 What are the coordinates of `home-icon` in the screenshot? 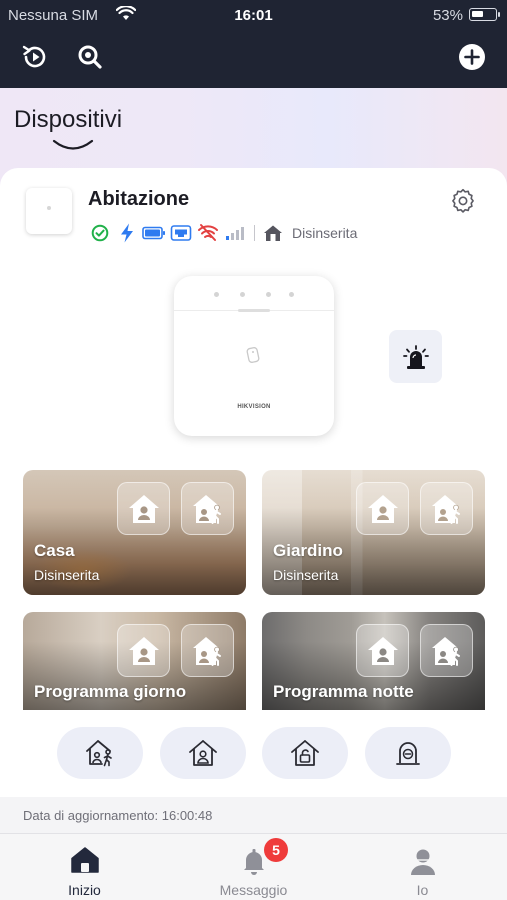 It's located at (84, 860).